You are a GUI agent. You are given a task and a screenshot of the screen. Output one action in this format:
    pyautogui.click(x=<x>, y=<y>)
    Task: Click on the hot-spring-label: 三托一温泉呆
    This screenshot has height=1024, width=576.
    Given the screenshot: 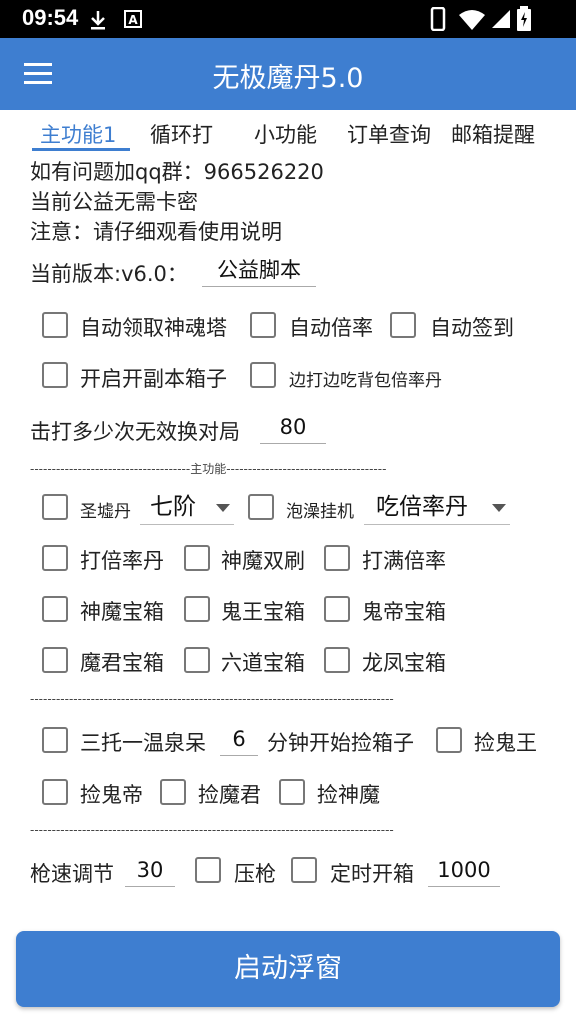 What is the action you would take?
    pyautogui.click(x=143, y=743)
    